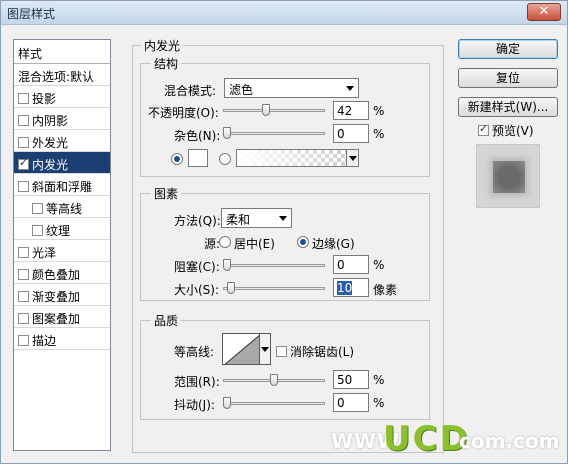 The image size is (568, 464). Describe the element at coordinates (274, 288) in the screenshot. I see `size-slider` at that location.